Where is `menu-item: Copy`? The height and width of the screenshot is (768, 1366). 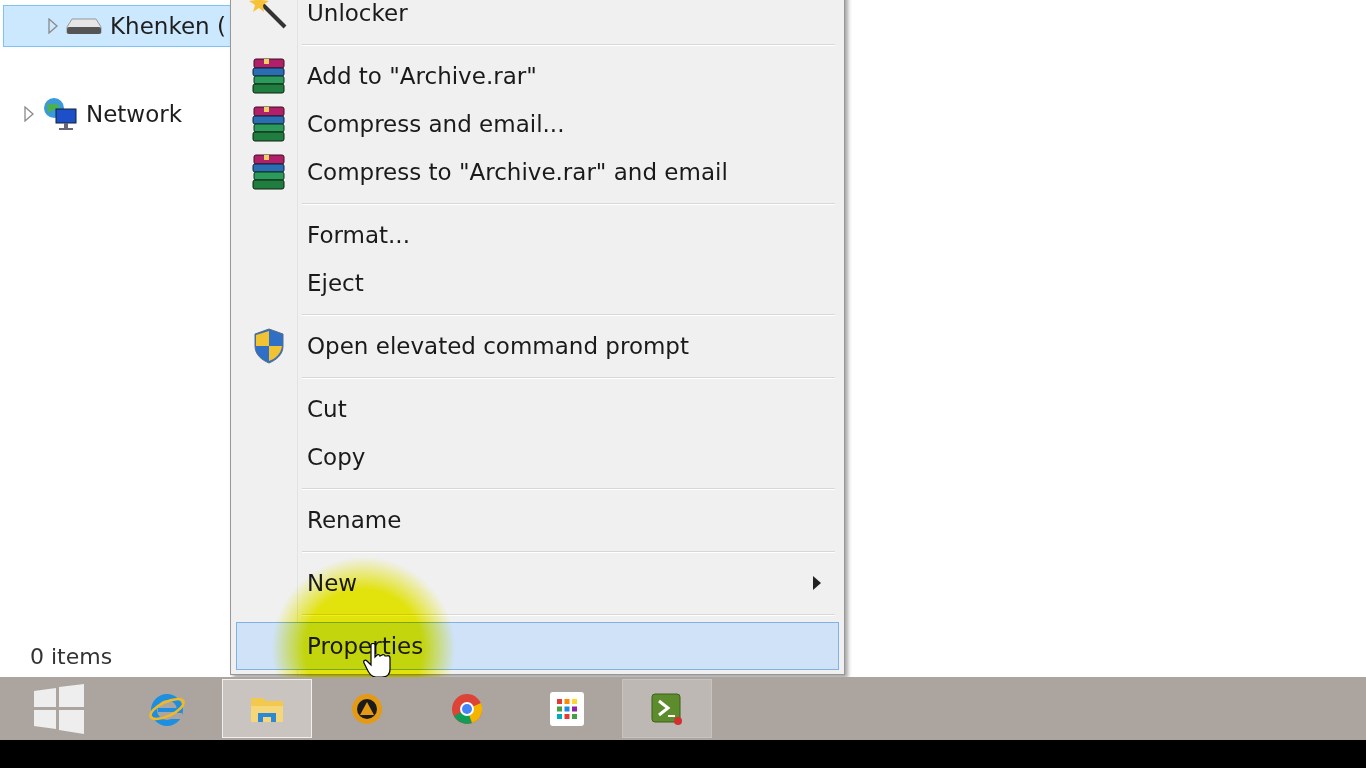
menu-item: Copy is located at coordinates (537, 457).